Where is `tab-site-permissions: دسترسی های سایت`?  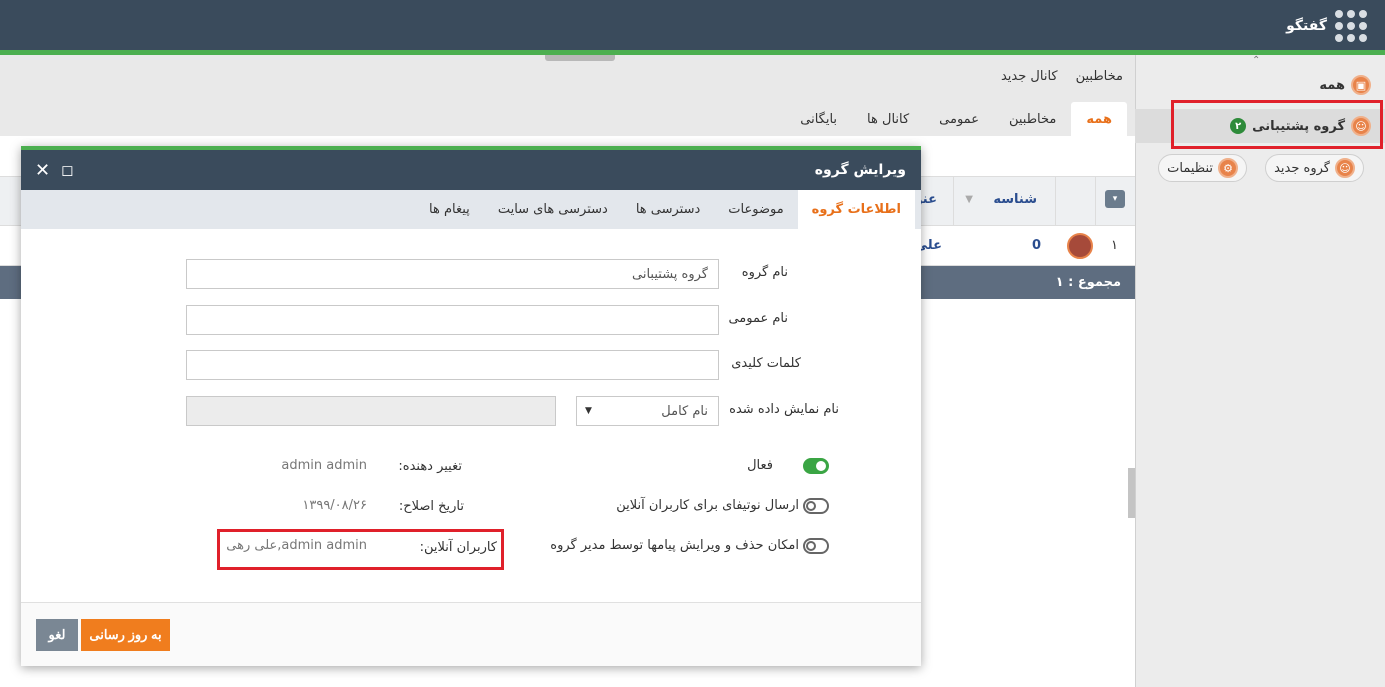
tab-site-permissions: دسترسی های سایت is located at coordinates (553, 209).